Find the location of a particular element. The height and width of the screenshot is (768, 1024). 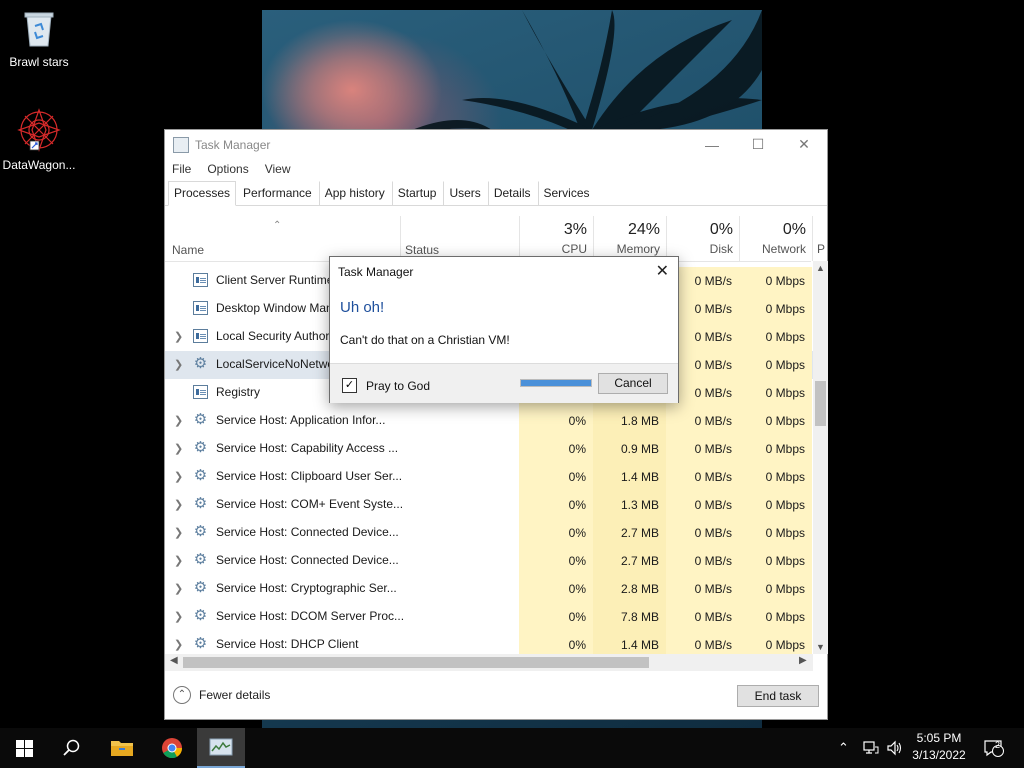

tab-services: Services is located at coordinates (566, 193).